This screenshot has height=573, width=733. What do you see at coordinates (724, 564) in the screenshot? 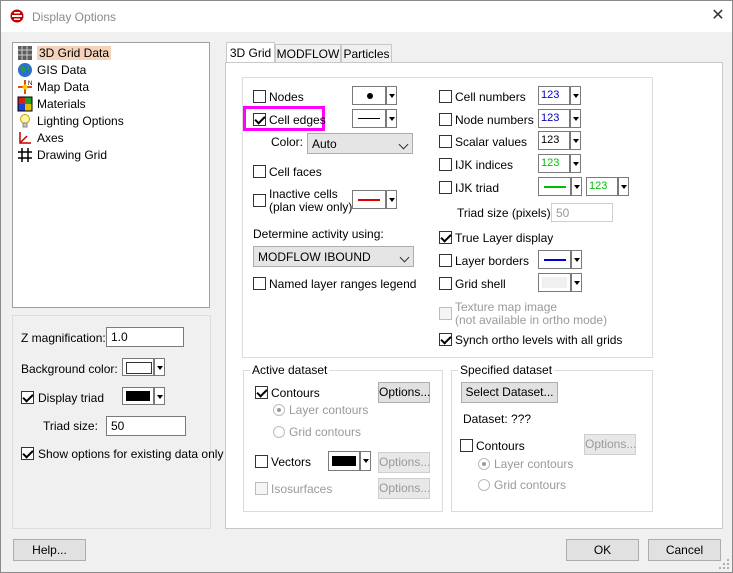
I see `resize-grip-icon` at bounding box center [724, 564].